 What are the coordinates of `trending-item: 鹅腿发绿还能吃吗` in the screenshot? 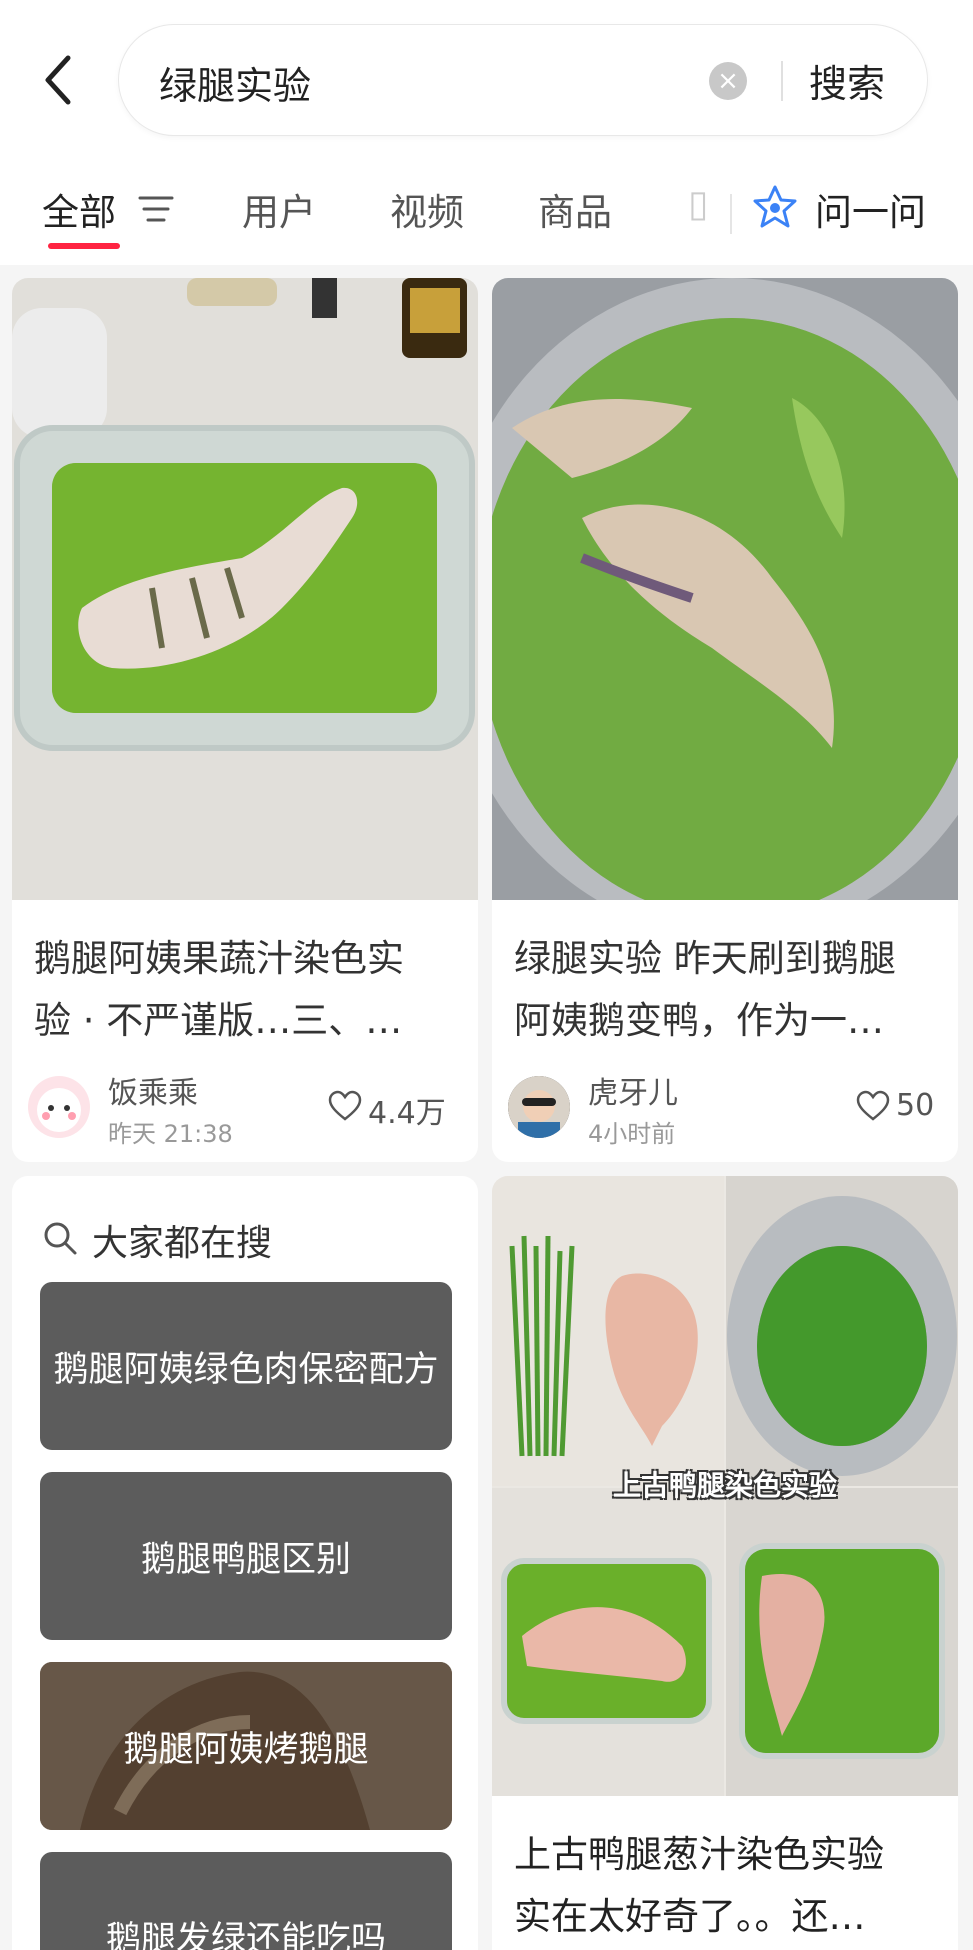 It's located at (246, 1901).